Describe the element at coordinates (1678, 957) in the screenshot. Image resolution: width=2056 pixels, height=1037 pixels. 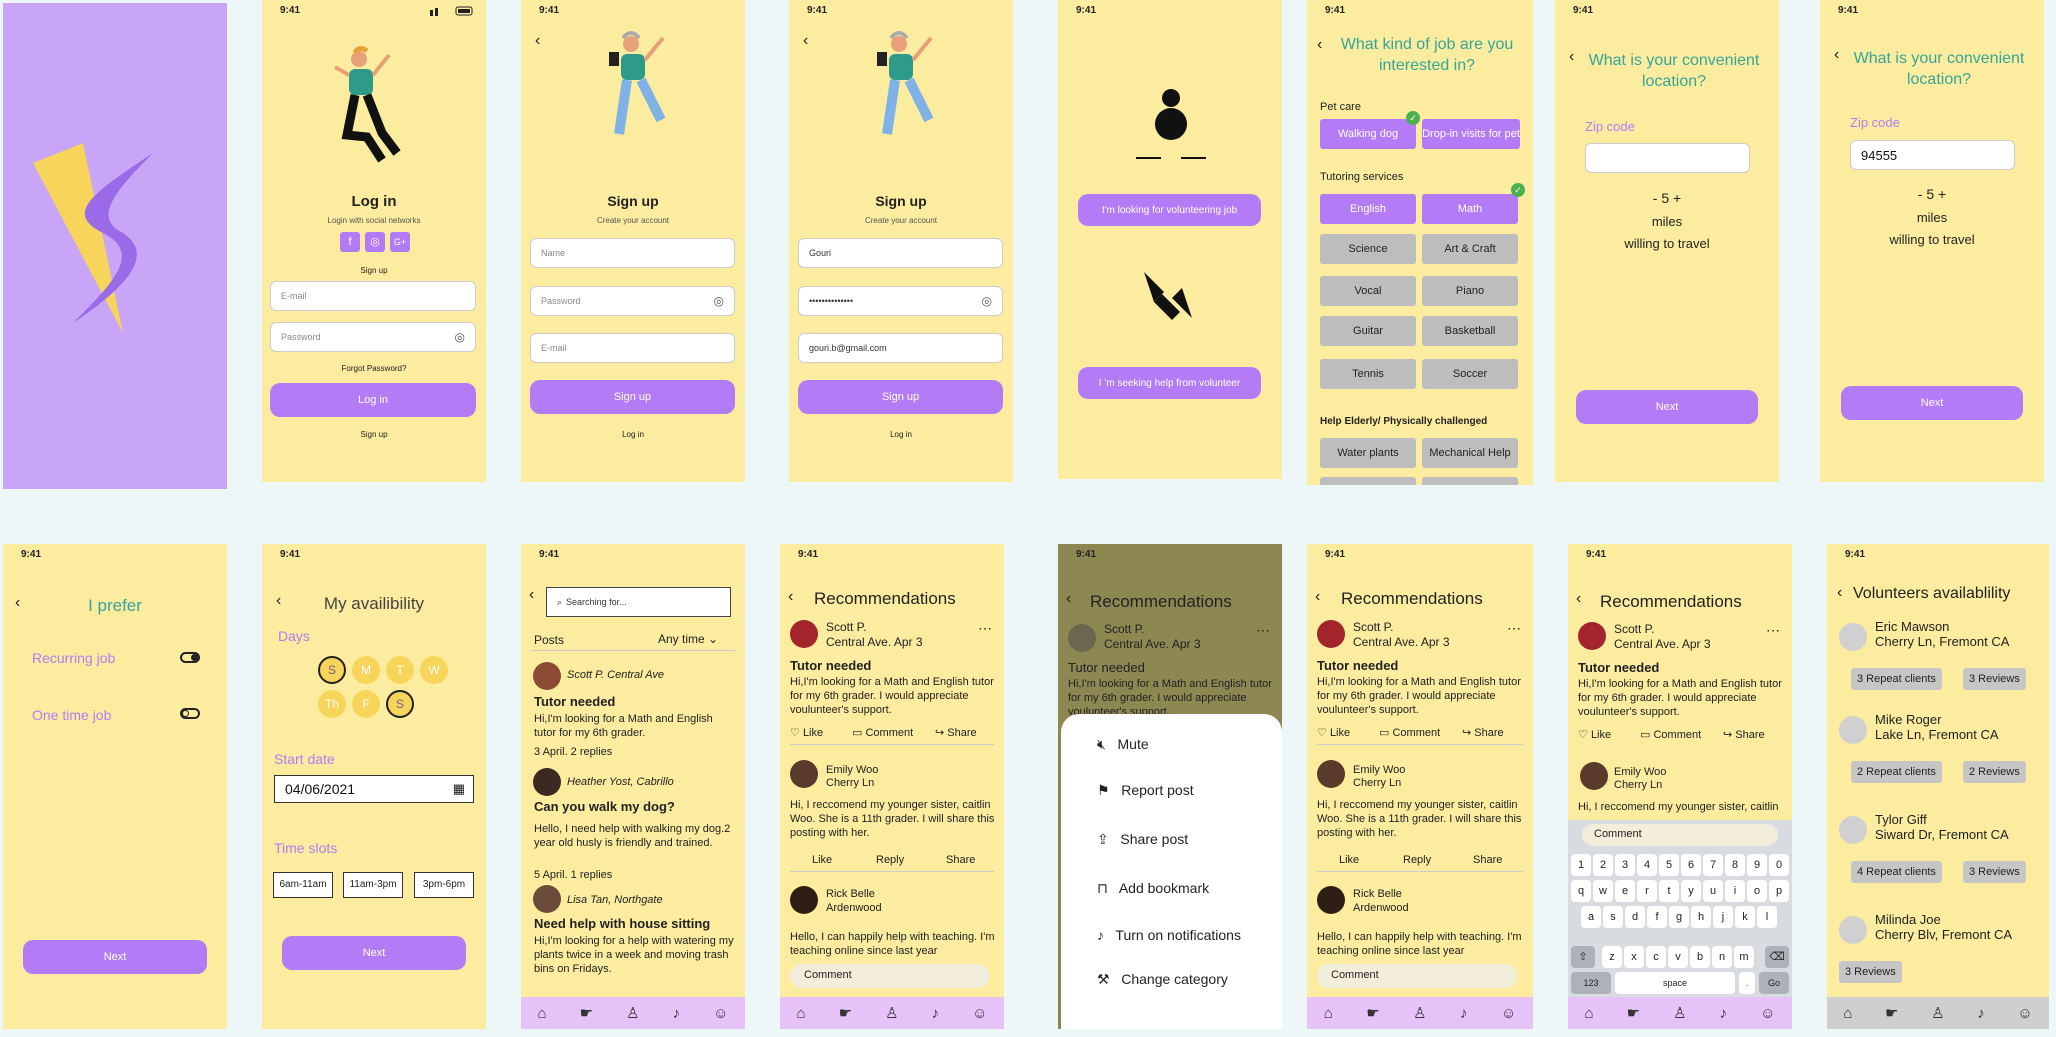
I see `key-v: v` at that location.